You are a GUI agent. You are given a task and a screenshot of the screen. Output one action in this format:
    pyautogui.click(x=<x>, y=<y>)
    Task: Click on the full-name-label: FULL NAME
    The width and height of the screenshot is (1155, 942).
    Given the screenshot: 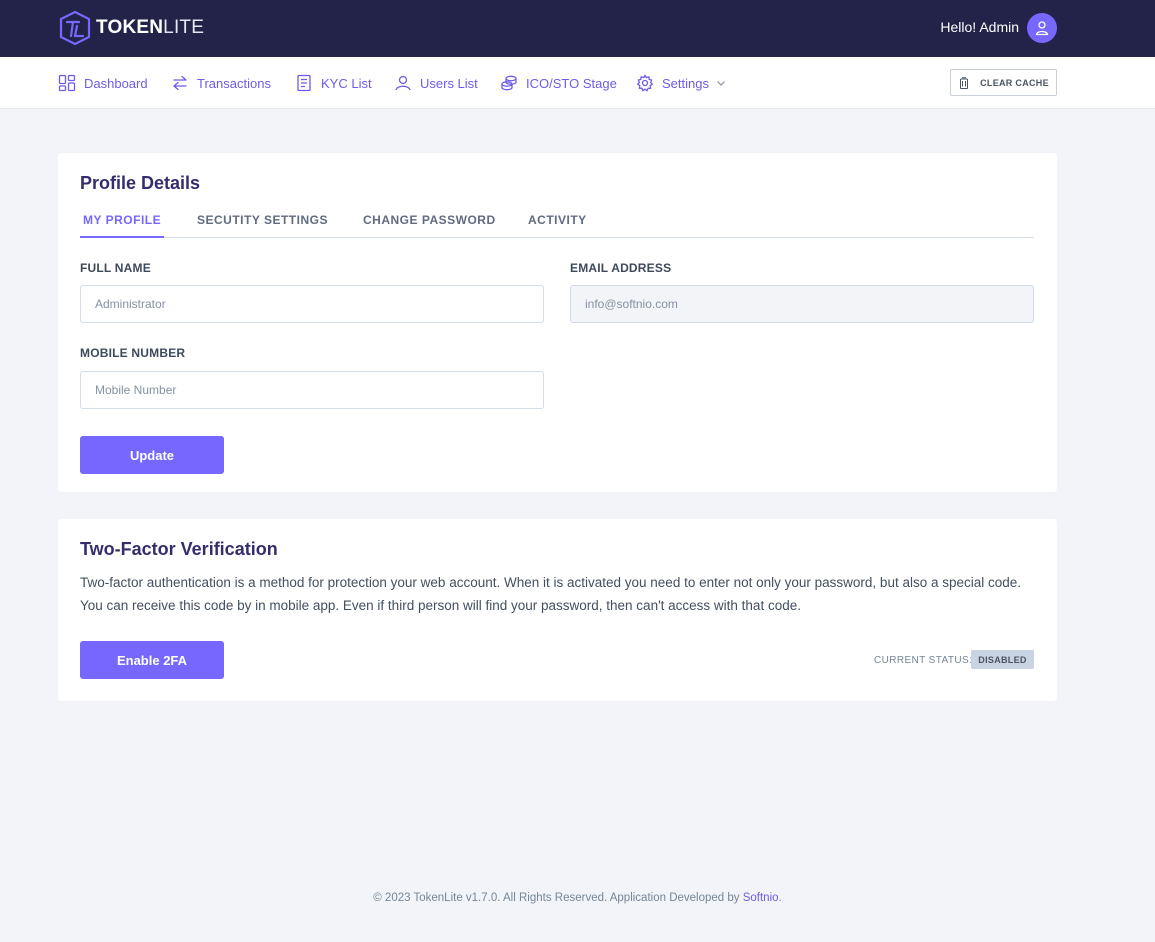 What is the action you would take?
    pyautogui.click(x=115, y=268)
    